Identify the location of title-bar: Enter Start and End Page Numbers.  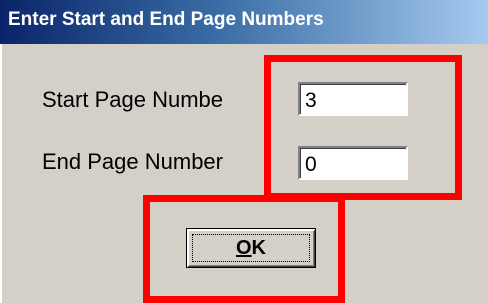
(244, 22).